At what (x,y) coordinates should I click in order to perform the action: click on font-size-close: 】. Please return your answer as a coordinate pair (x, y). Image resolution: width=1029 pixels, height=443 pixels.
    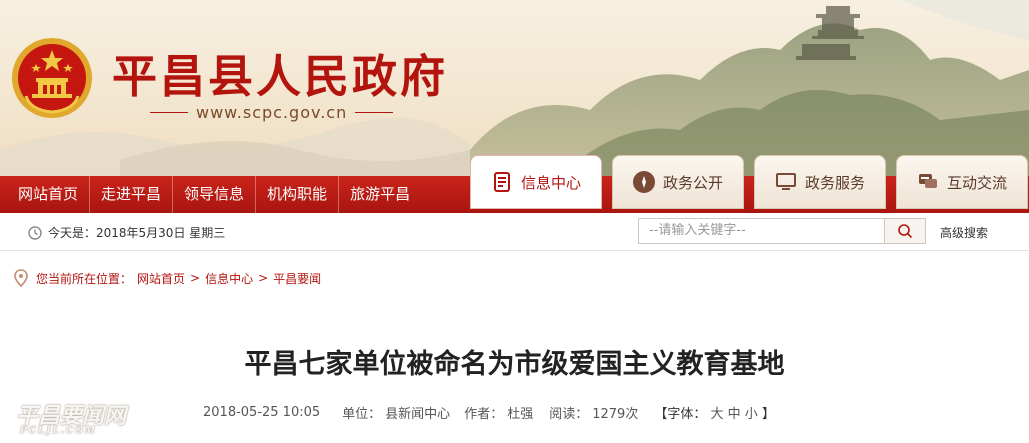
    Looking at the image, I should click on (768, 414).